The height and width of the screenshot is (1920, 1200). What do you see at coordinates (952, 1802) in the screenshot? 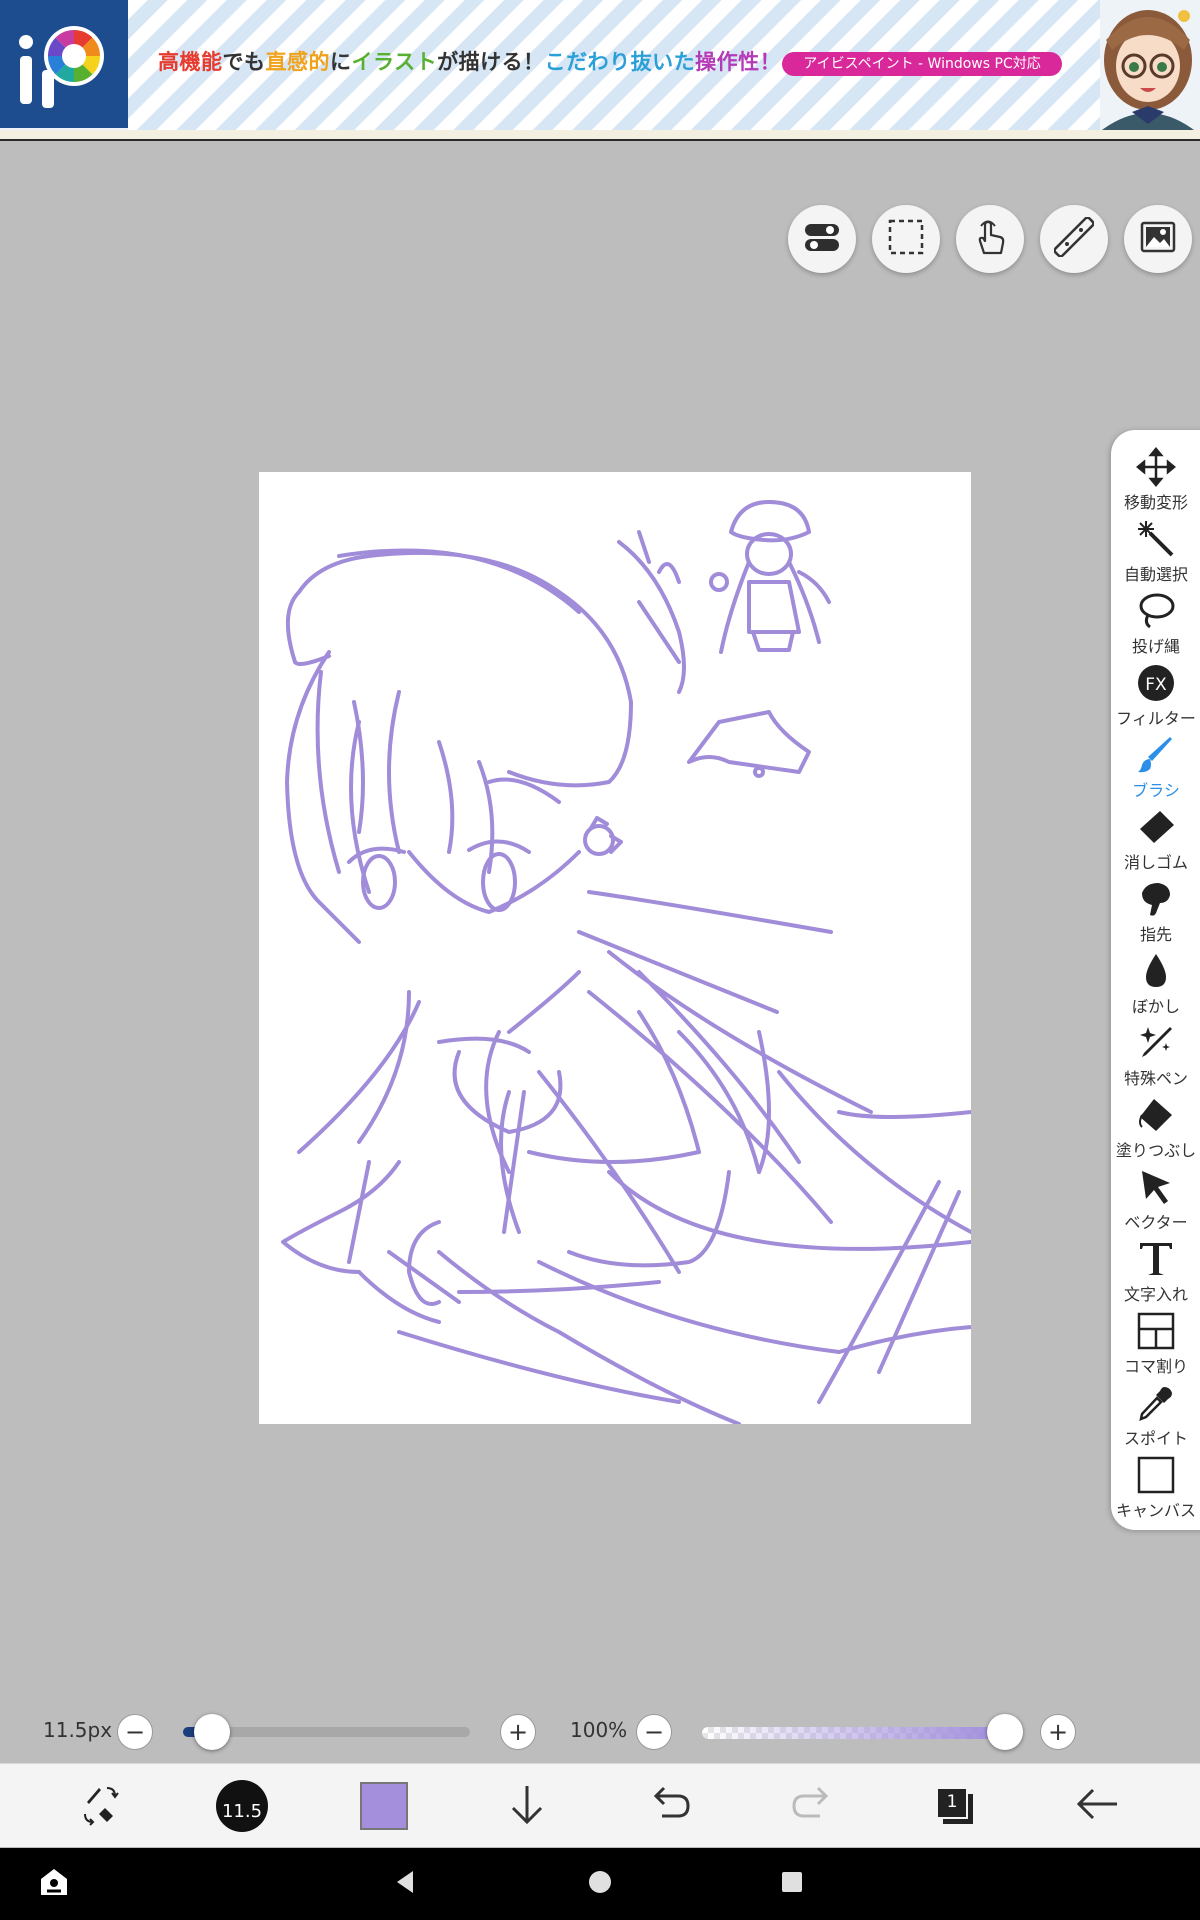
I see `layer-count-badge: 1` at bounding box center [952, 1802].